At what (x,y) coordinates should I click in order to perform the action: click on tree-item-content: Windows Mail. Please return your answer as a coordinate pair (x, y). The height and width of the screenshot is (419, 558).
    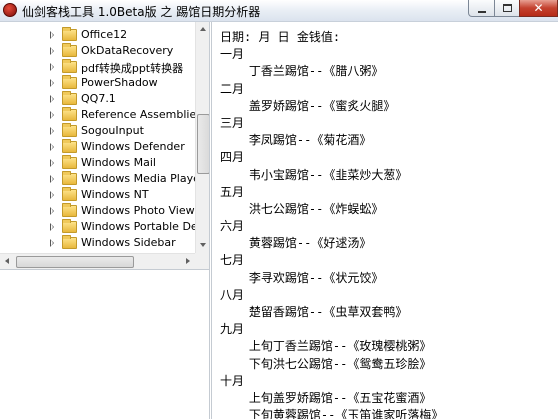
    Looking at the image, I should click on (97, 163).